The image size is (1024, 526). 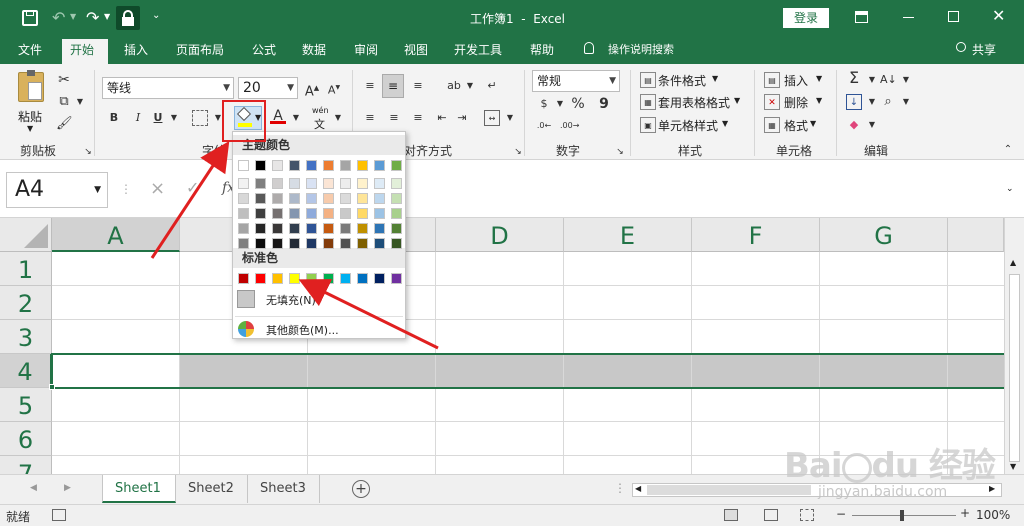 What do you see at coordinates (883, 492) in the screenshot?
I see `baidu-watermark-url: jingyan.baidu.com` at bounding box center [883, 492].